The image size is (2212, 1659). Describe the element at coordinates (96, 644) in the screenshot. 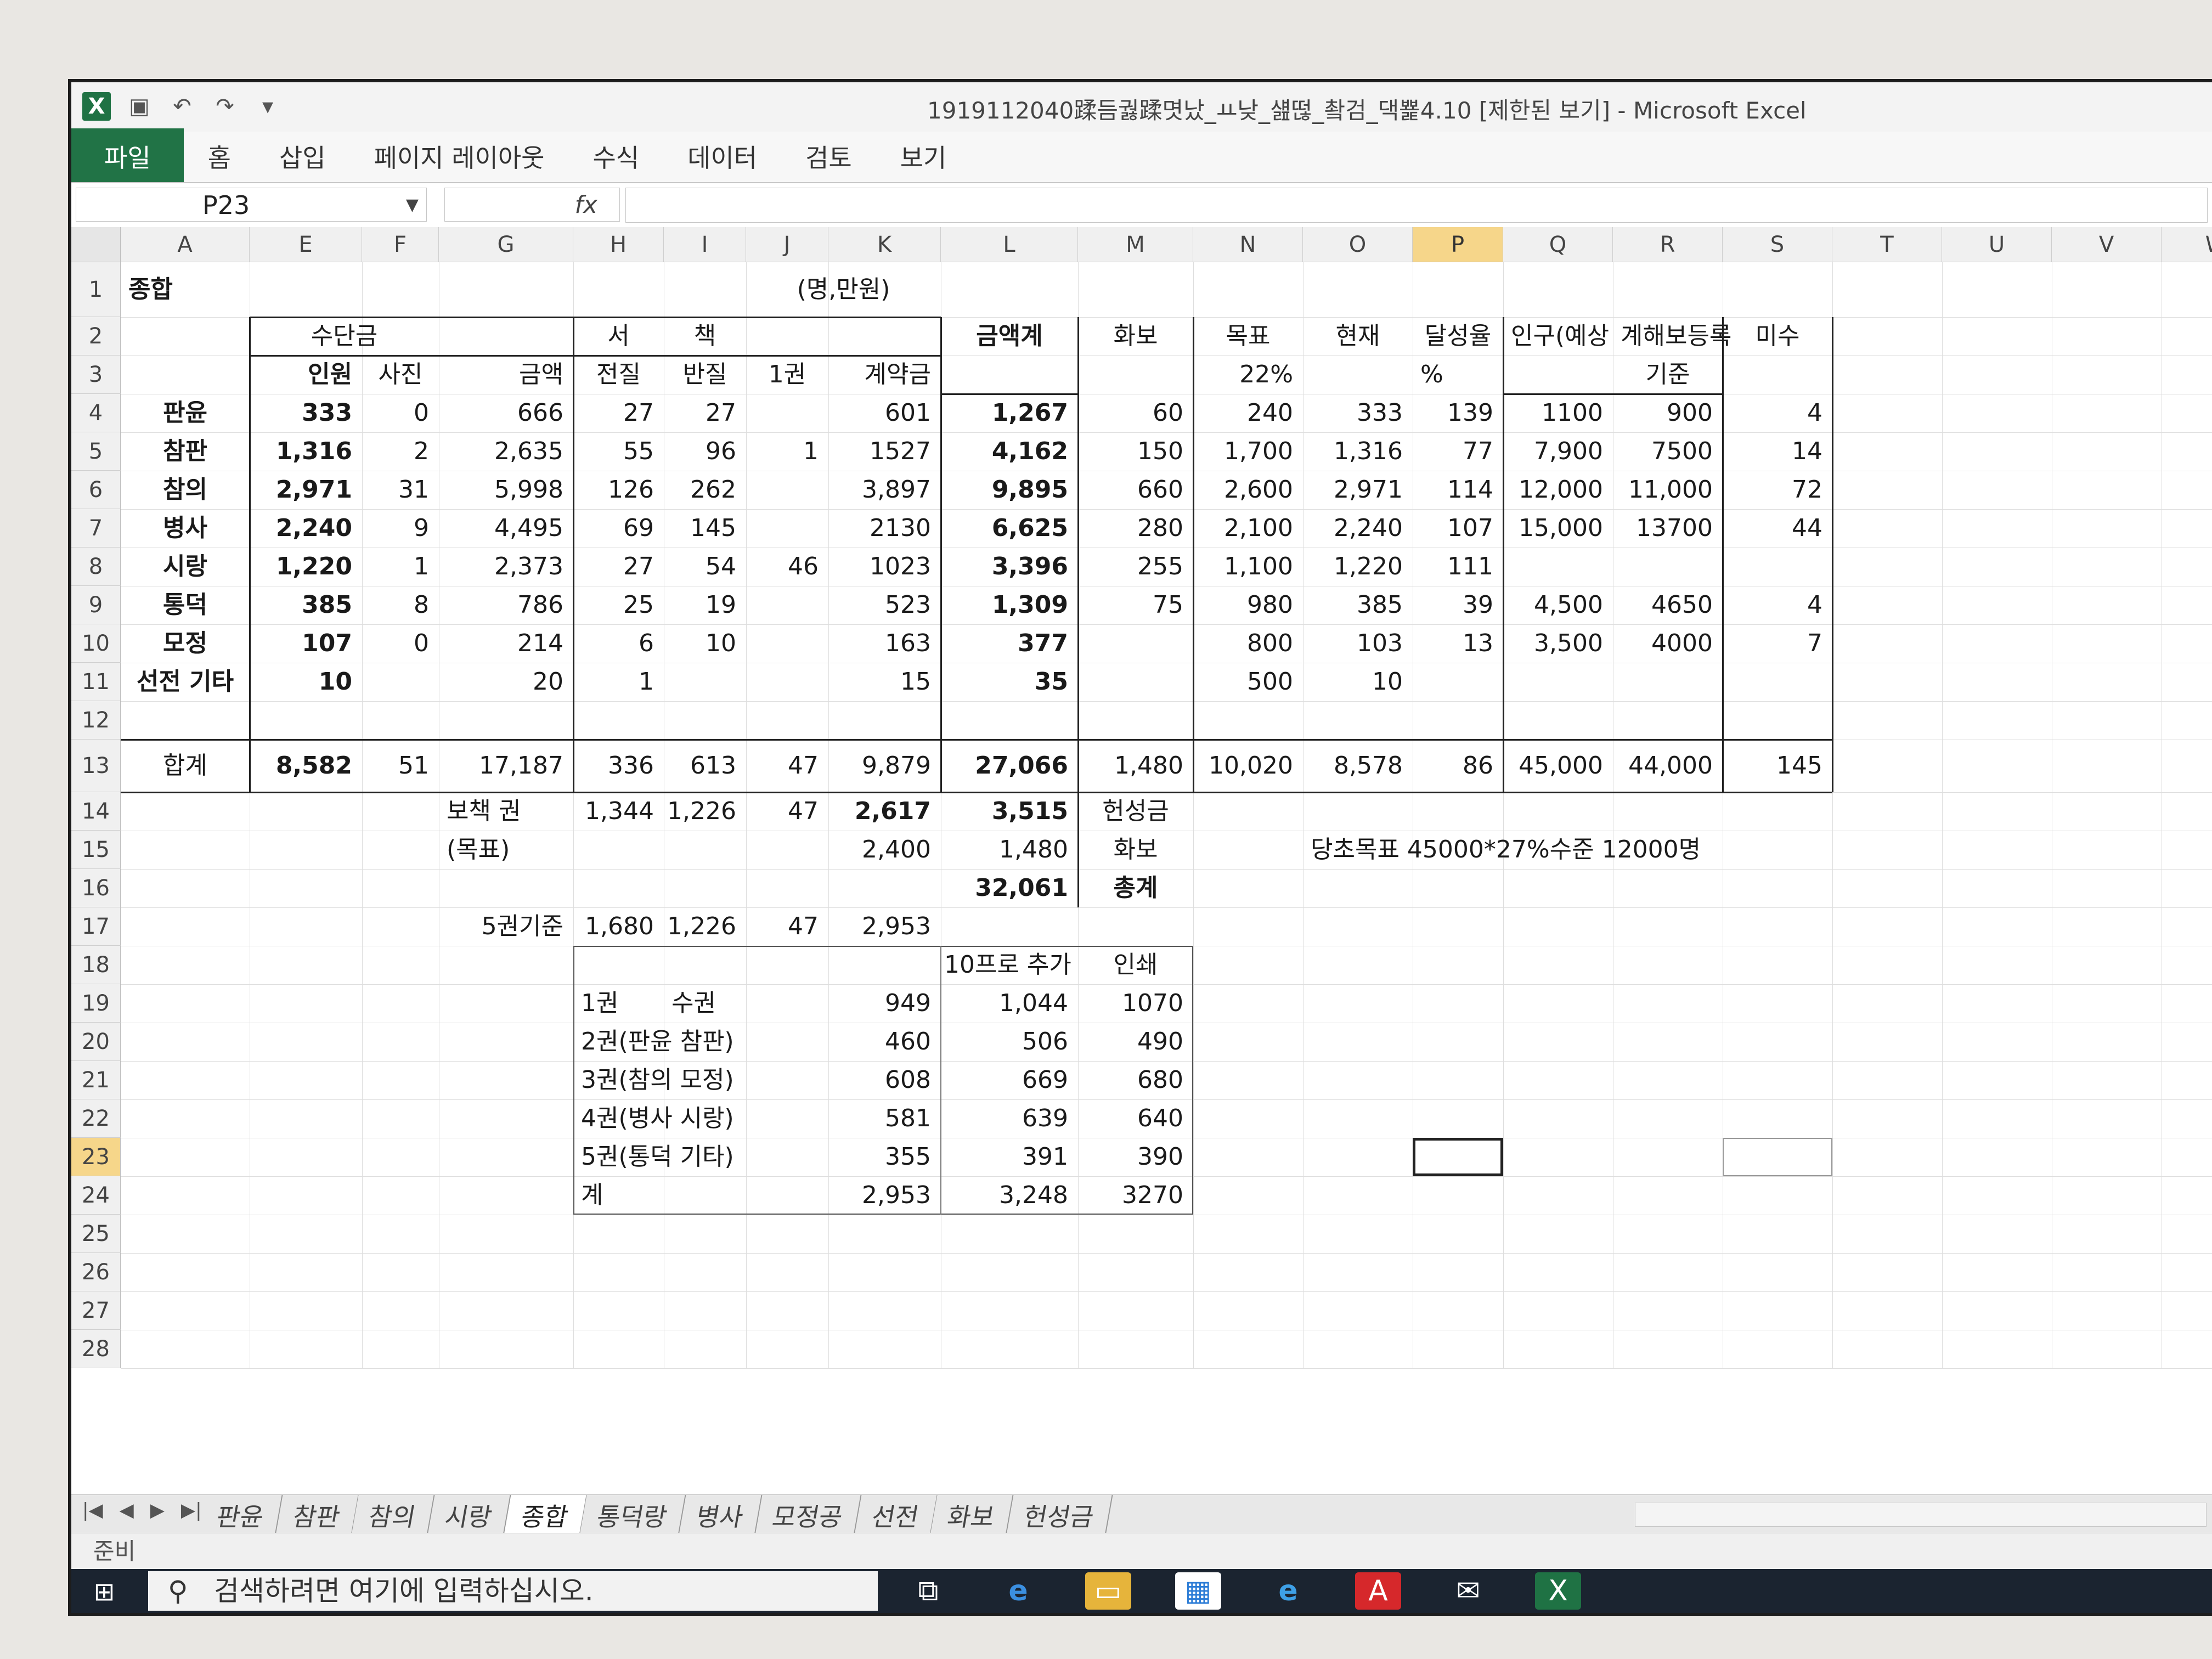

I see `row-header-10: 10` at that location.